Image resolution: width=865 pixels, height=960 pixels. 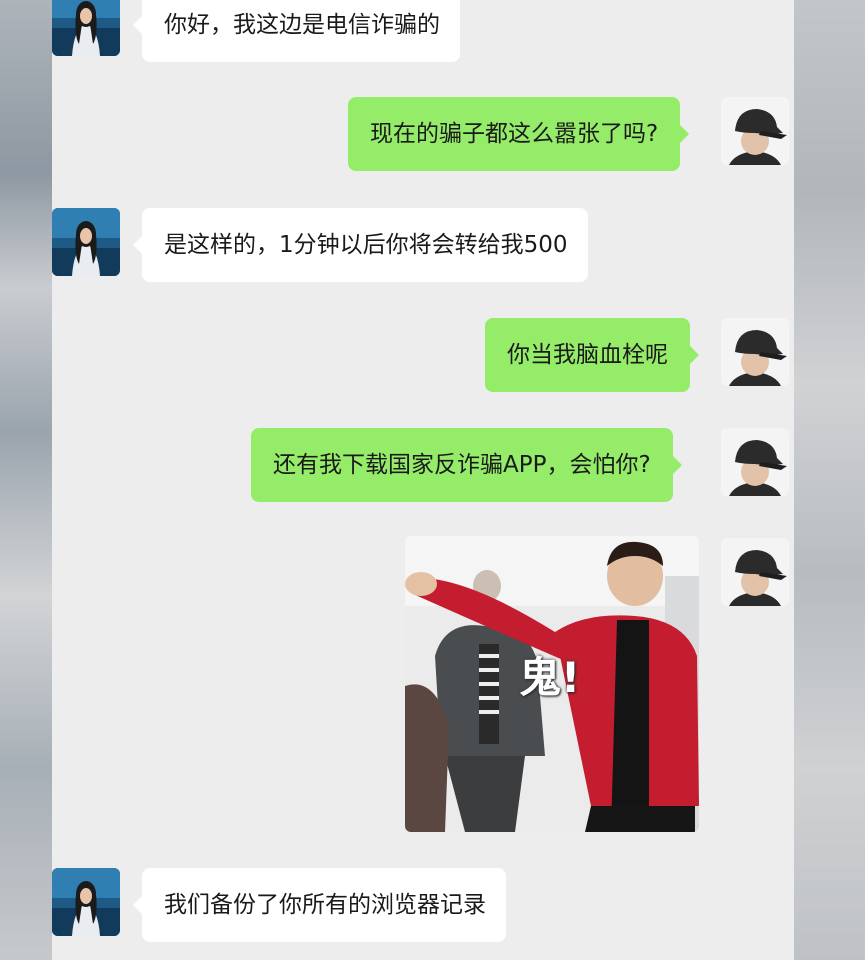 I want to click on outgoing-message-bubble: 还有我下载国家反诈骗APP，会怕你?, so click(x=466, y=465).